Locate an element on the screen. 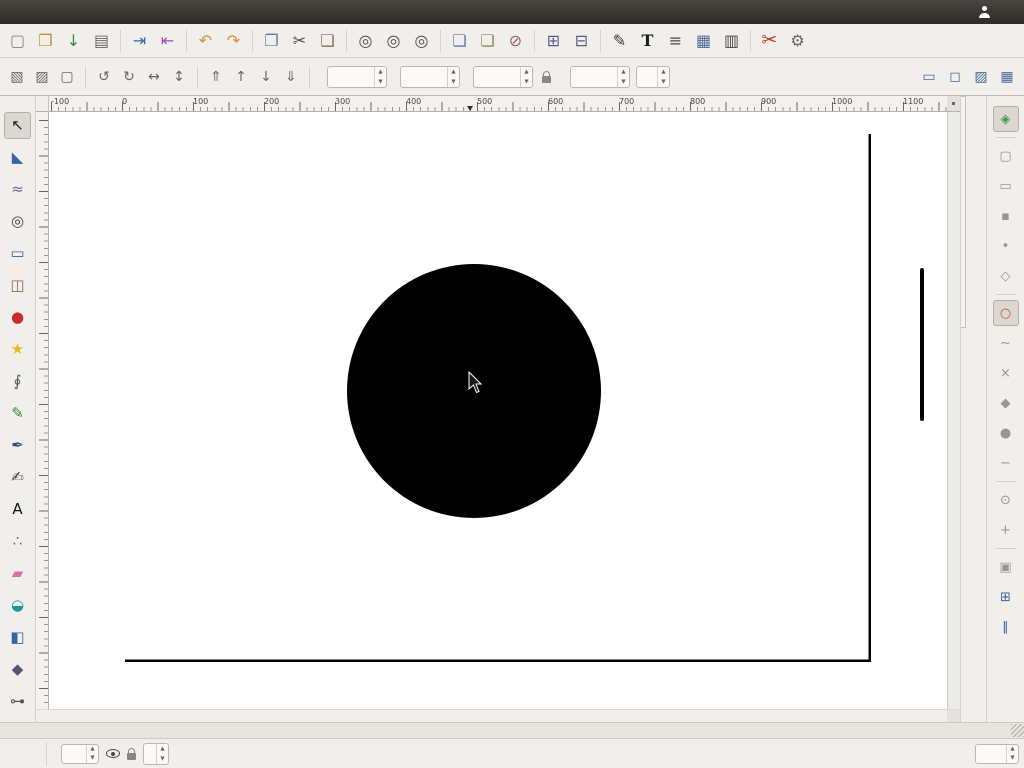 The height and width of the screenshot is (768, 1024). new-document: ▢ is located at coordinates (17, 40).